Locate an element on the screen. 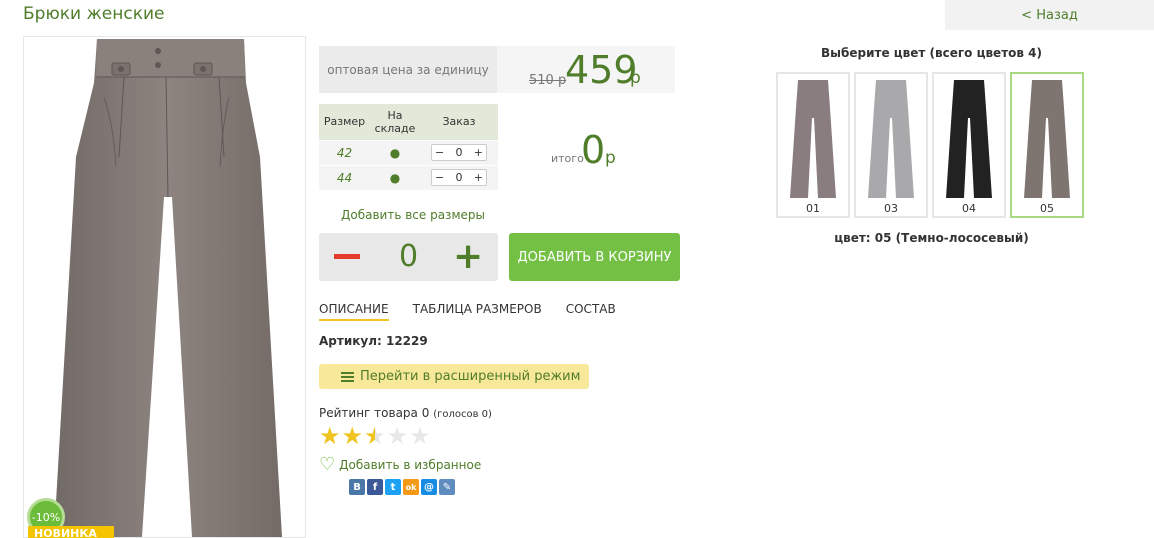  total-value: 0 is located at coordinates (593, 150).